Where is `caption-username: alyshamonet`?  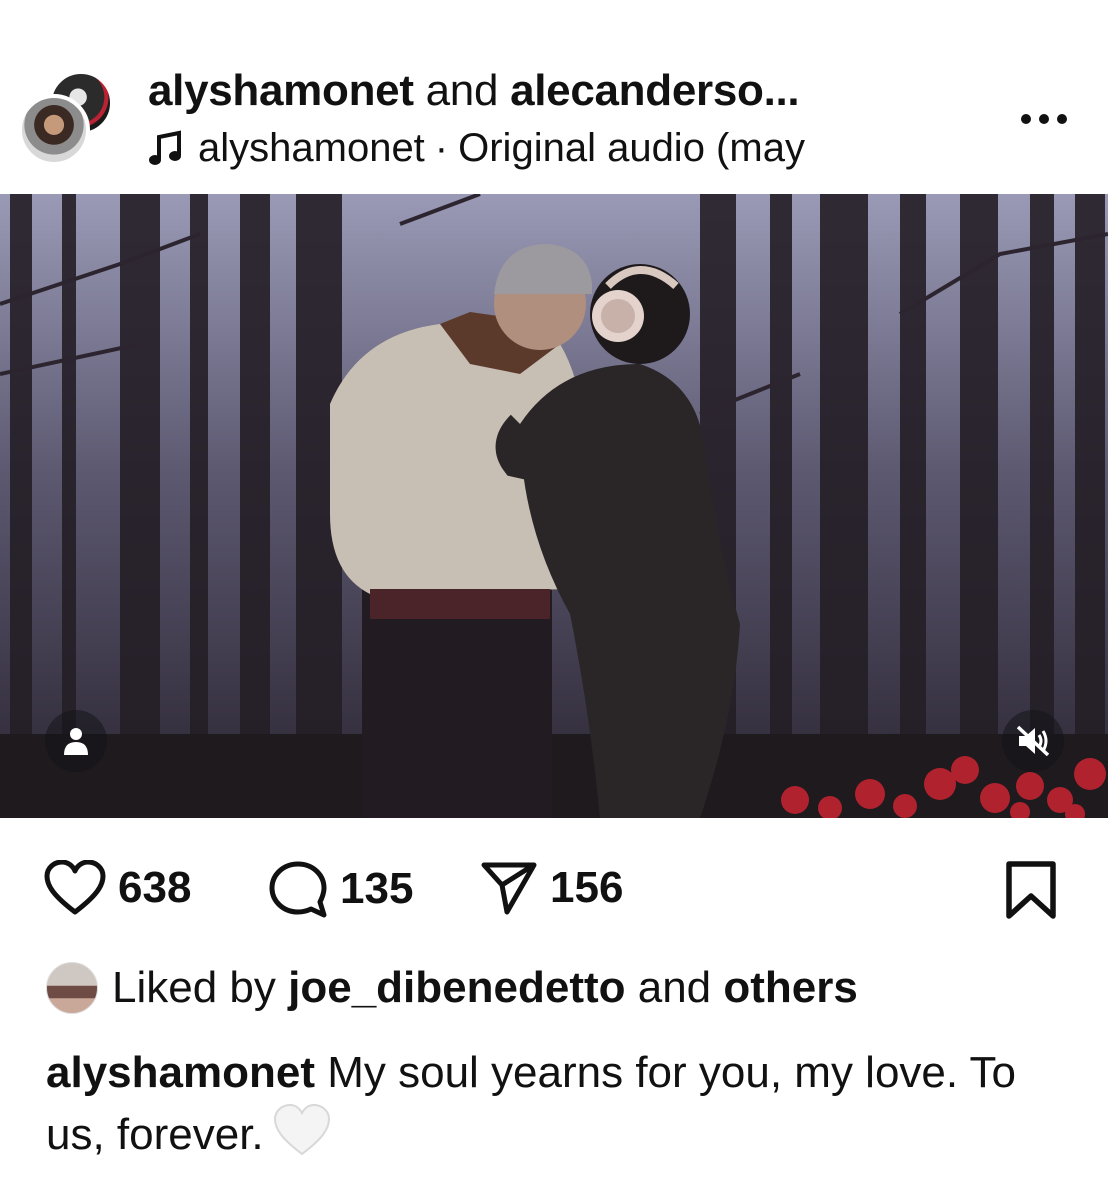 caption-username: alyshamonet is located at coordinates (180, 1072).